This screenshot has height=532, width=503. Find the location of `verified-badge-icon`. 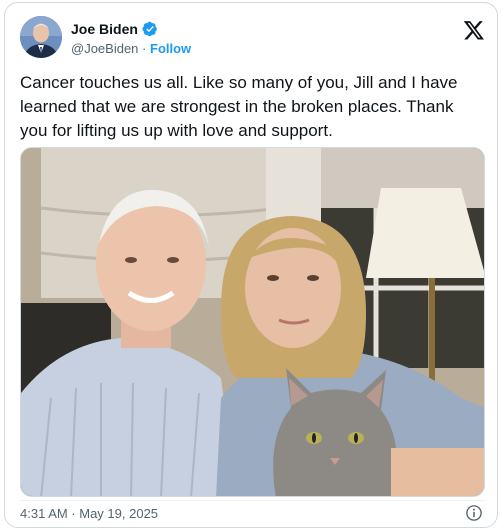

verified-badge-icon is located at coordinates (149, 29).